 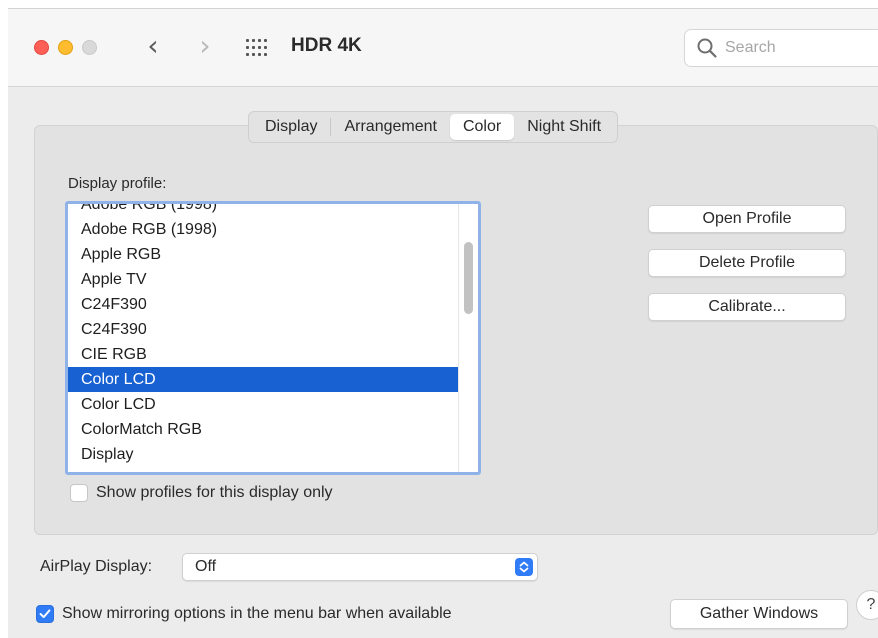 What do you see at coordinates (65, 47) in the screenshot?
I see `minimize-window-button` at bounding box center [65, 47].